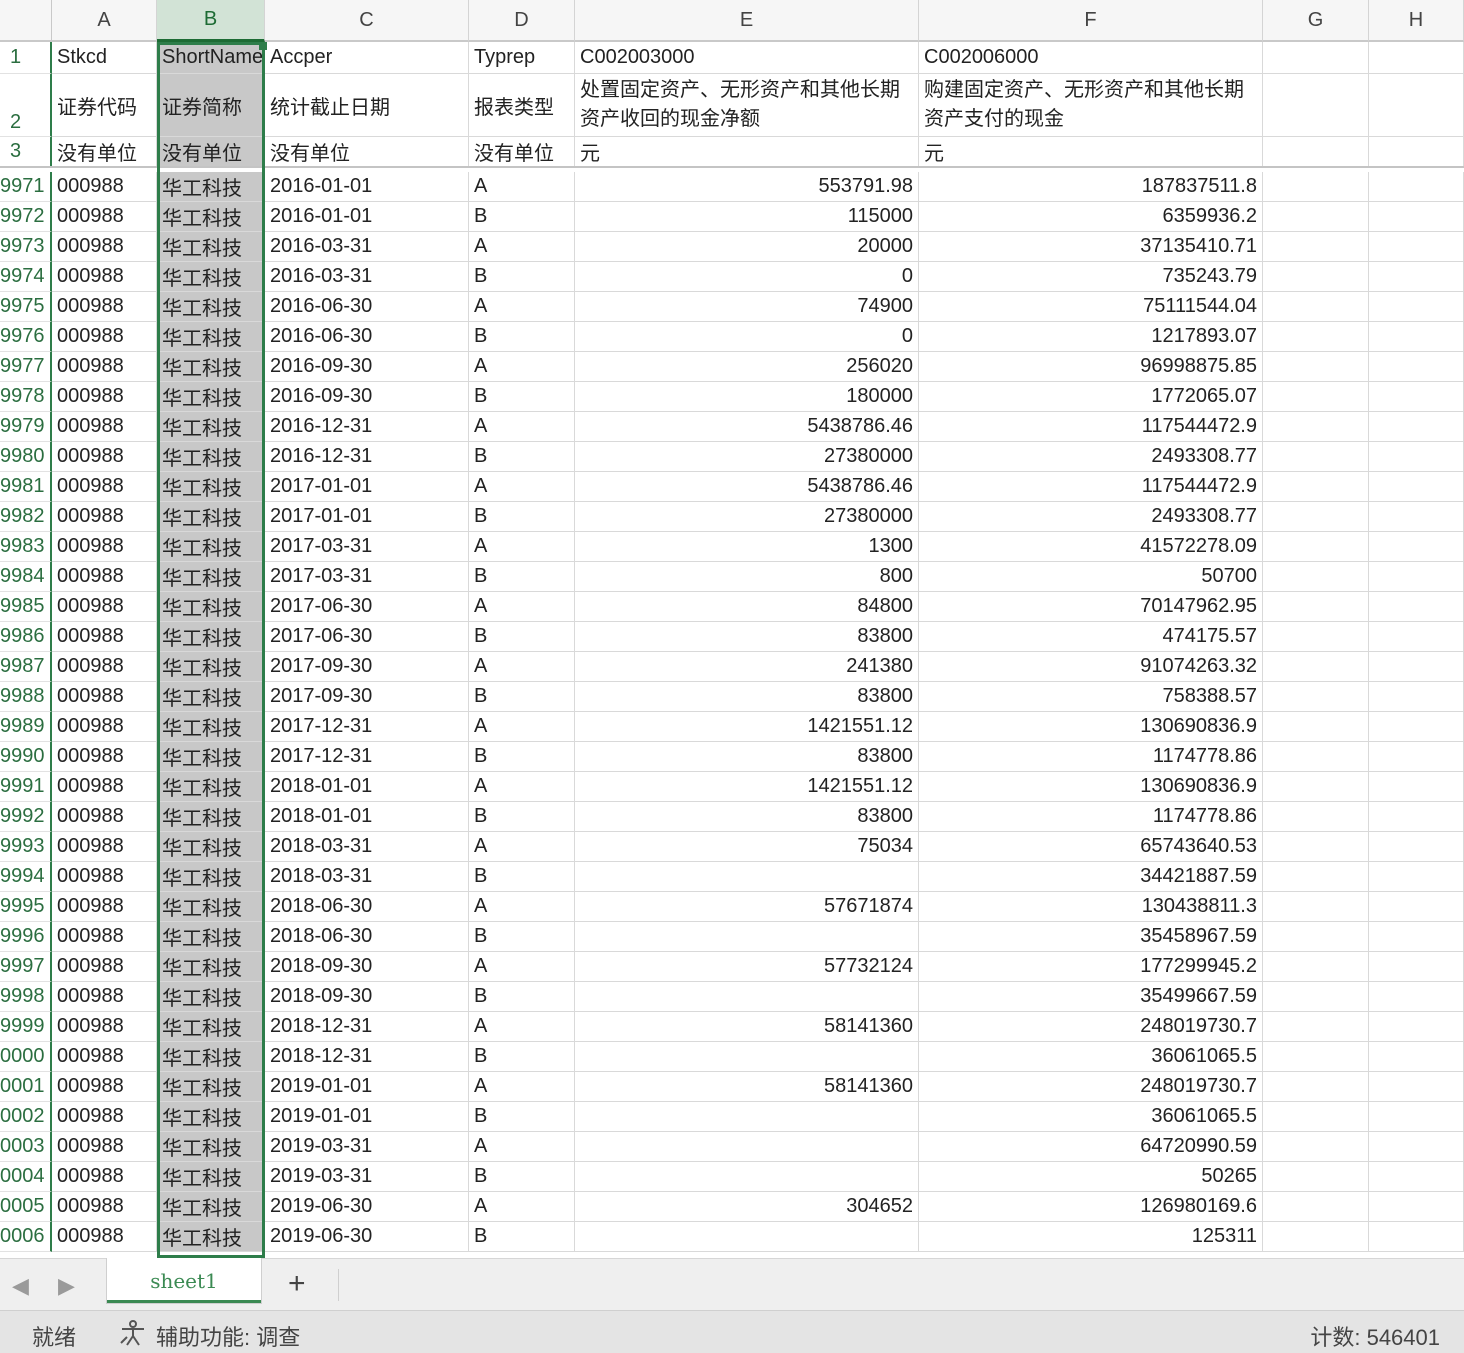 The height and width of the screenshot is (1353, 1464). Describe the element at coordinates (26, 577) in the screenshot. I see `row-header: 9984` at that location.